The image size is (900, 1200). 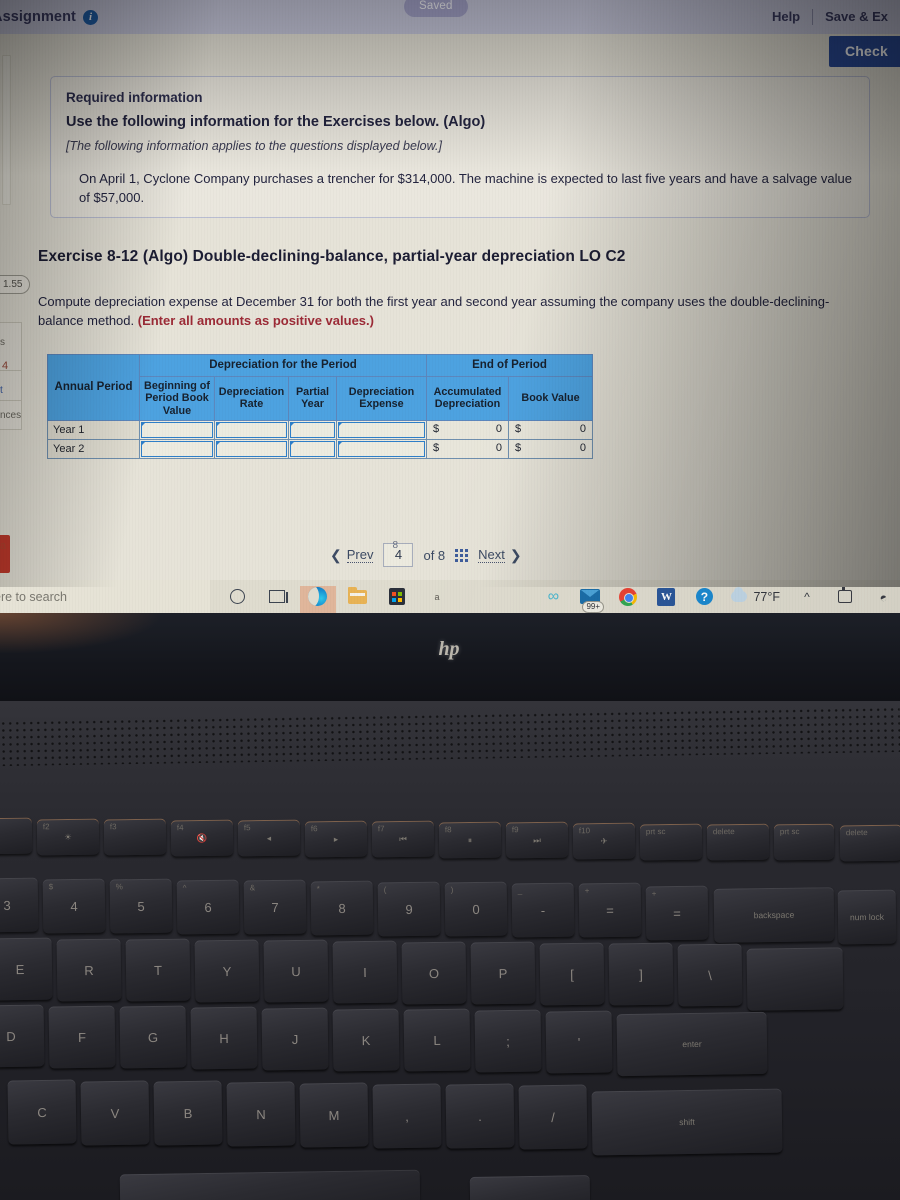 What do you see at coordinates (766, 596) in the screenshot?
I see `temperature-label: 77°F` at bounding box center [766, 596].